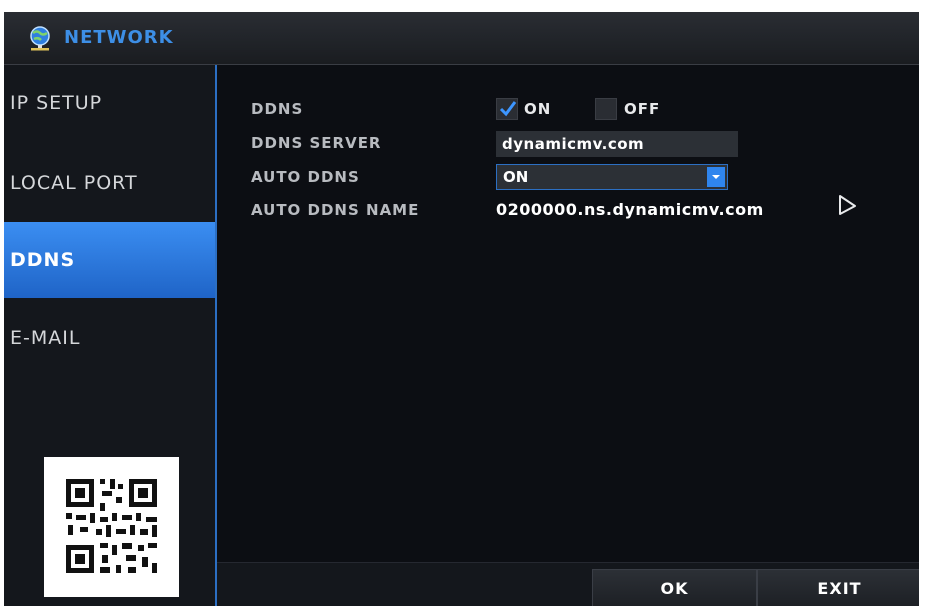  What do you see at coordinates (642, 109) in the screenshot?
I see `ddns-off-label: OFF` at bounding box center [642, 109].